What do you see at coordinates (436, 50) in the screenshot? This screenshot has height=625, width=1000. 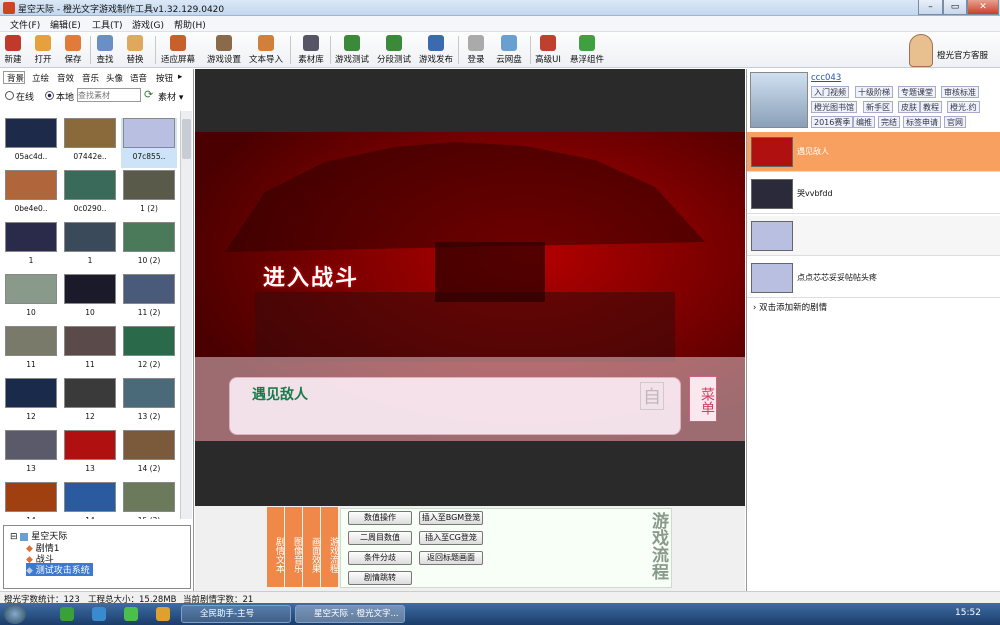 I see `toolbar-button-11: 游戏发布` at bounding box center [436, 50].